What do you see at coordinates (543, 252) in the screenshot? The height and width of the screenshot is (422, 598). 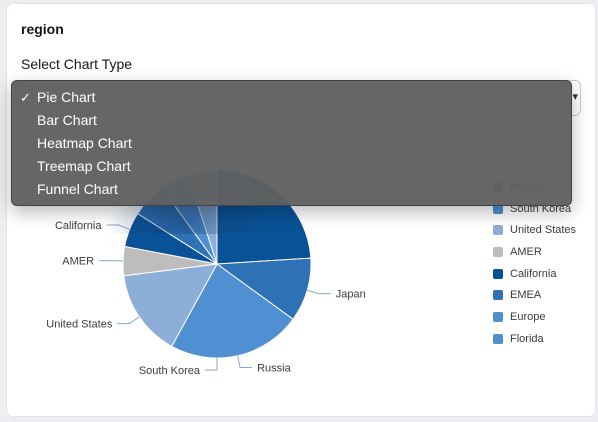 I see `legend-item: AMER` at bounding box center [543, 252].